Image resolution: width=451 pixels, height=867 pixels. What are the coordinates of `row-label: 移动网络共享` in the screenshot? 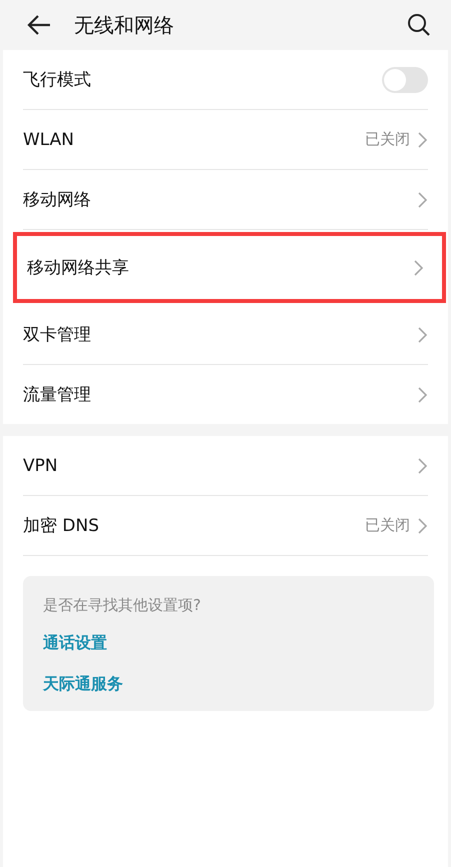 It's located at (78, 268).